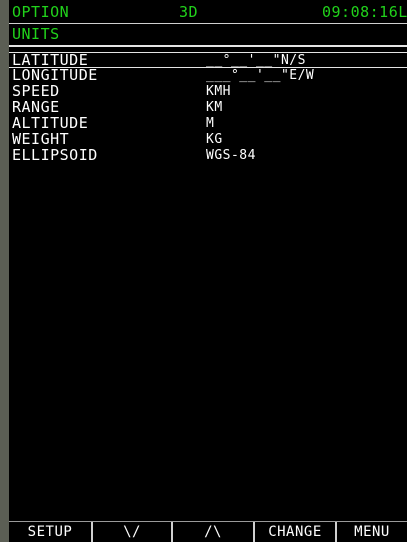 This screenshot has height=542, width=407. I want to click on row-label: RANGE, so click(36, 107).